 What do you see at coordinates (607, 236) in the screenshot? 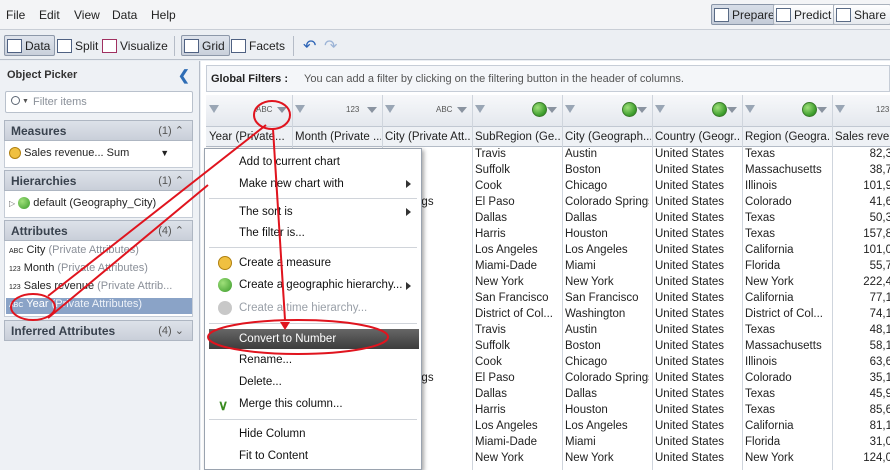
I see `table-cell: Houston` at bounding box center [607, 236].